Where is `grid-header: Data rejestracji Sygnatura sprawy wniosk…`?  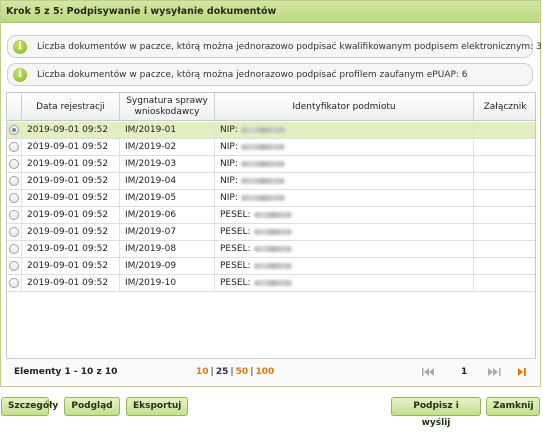
grid-header: Data rejestracji Sygnatura sprawy wniosk… is located at coordinates (271, 107).